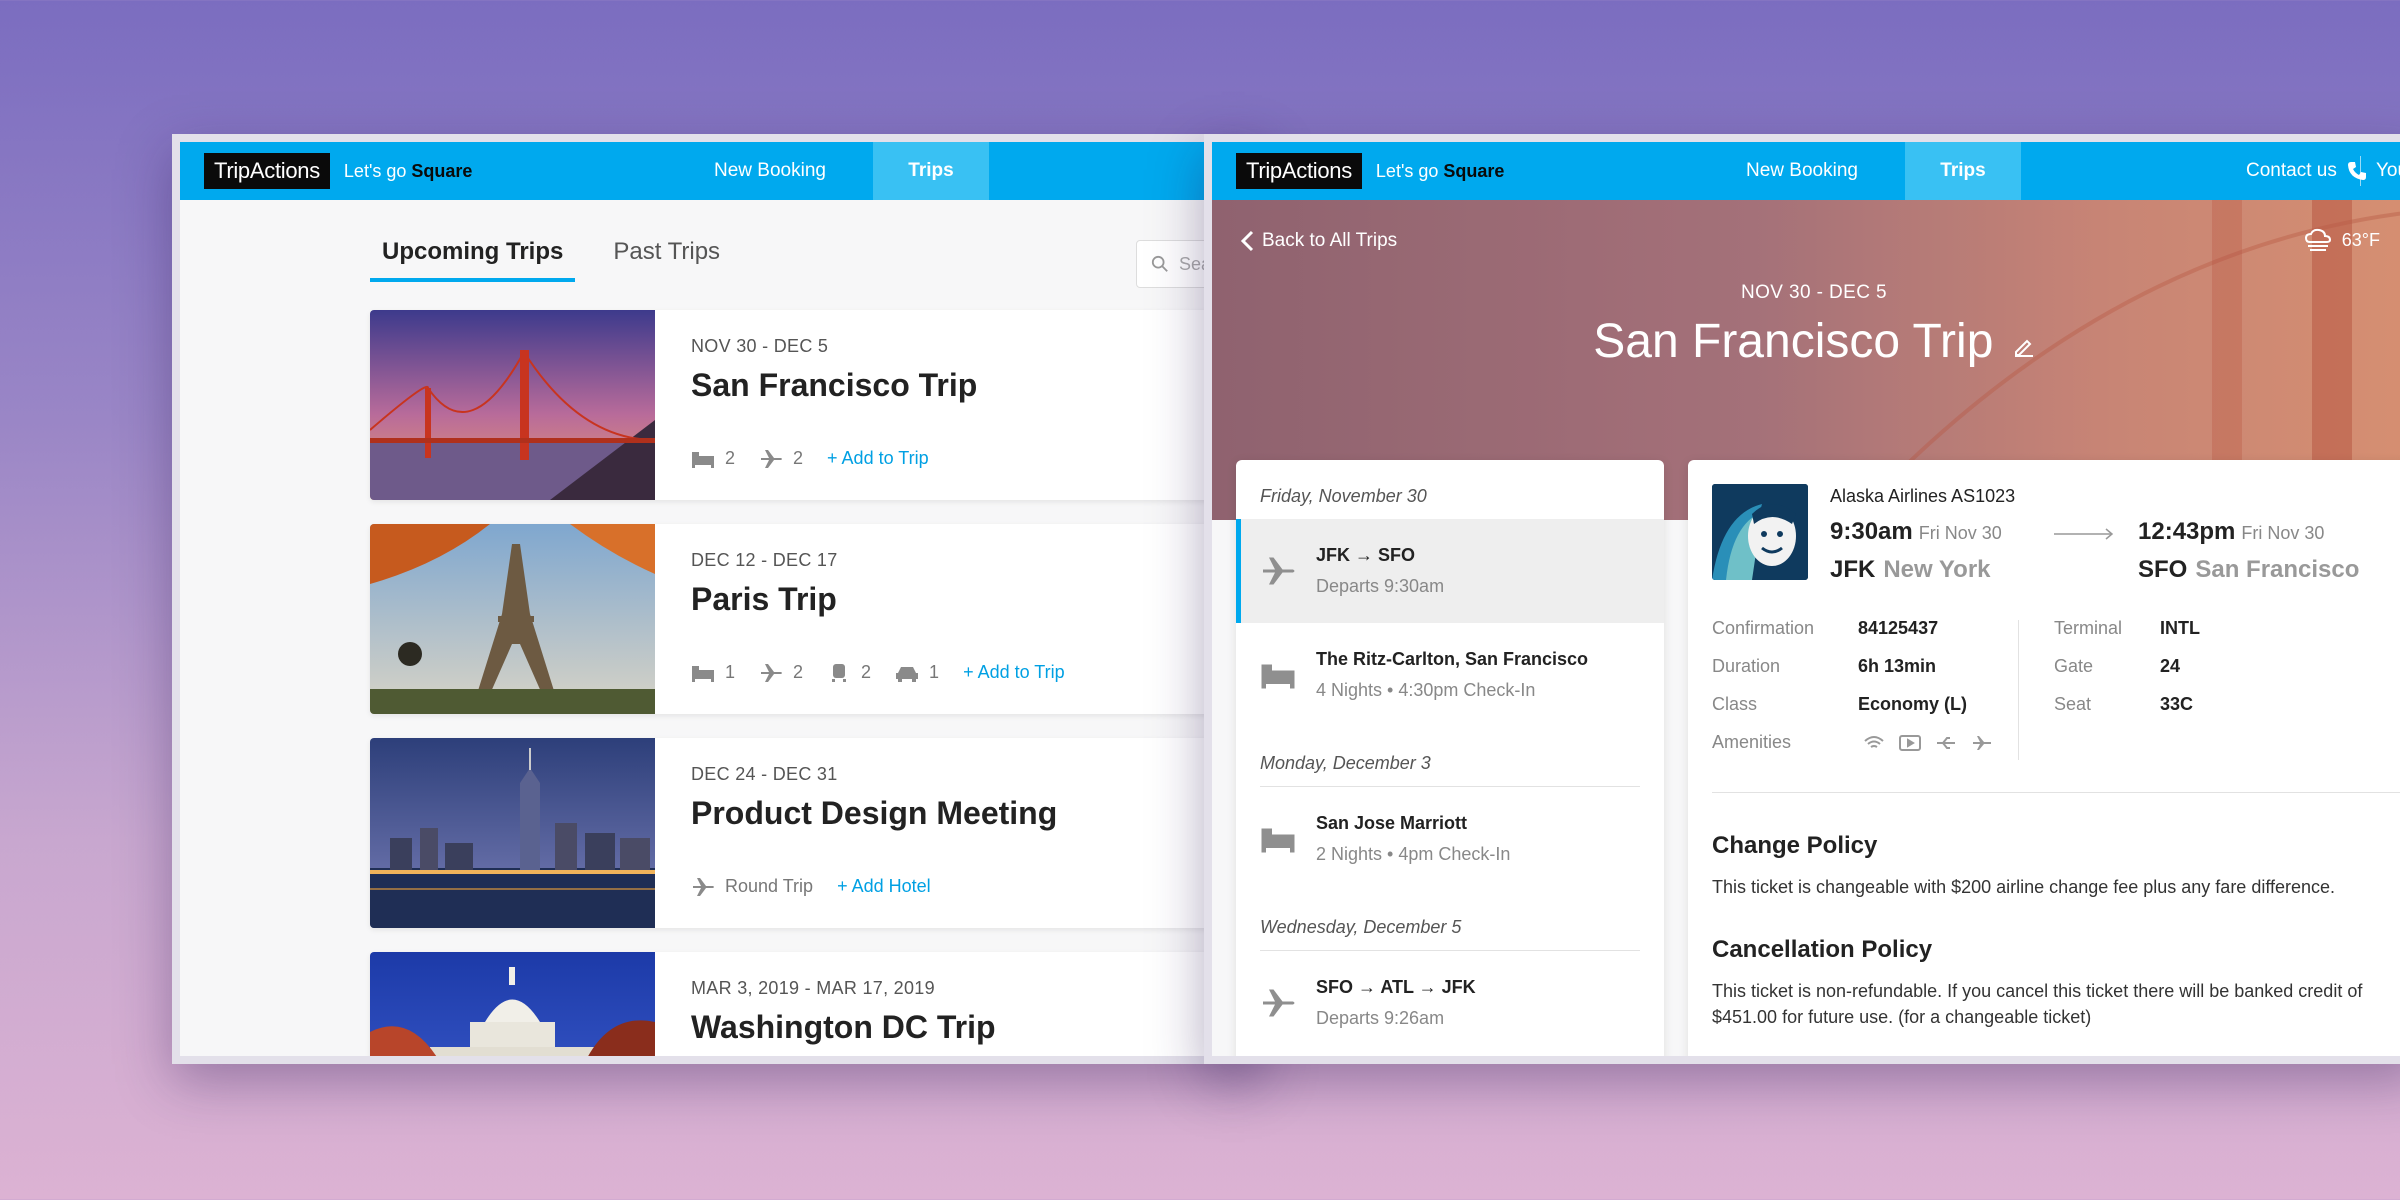  Describe the element at coordinates (2024, 346) in the screenshot. I see `edit-icon` at that location.